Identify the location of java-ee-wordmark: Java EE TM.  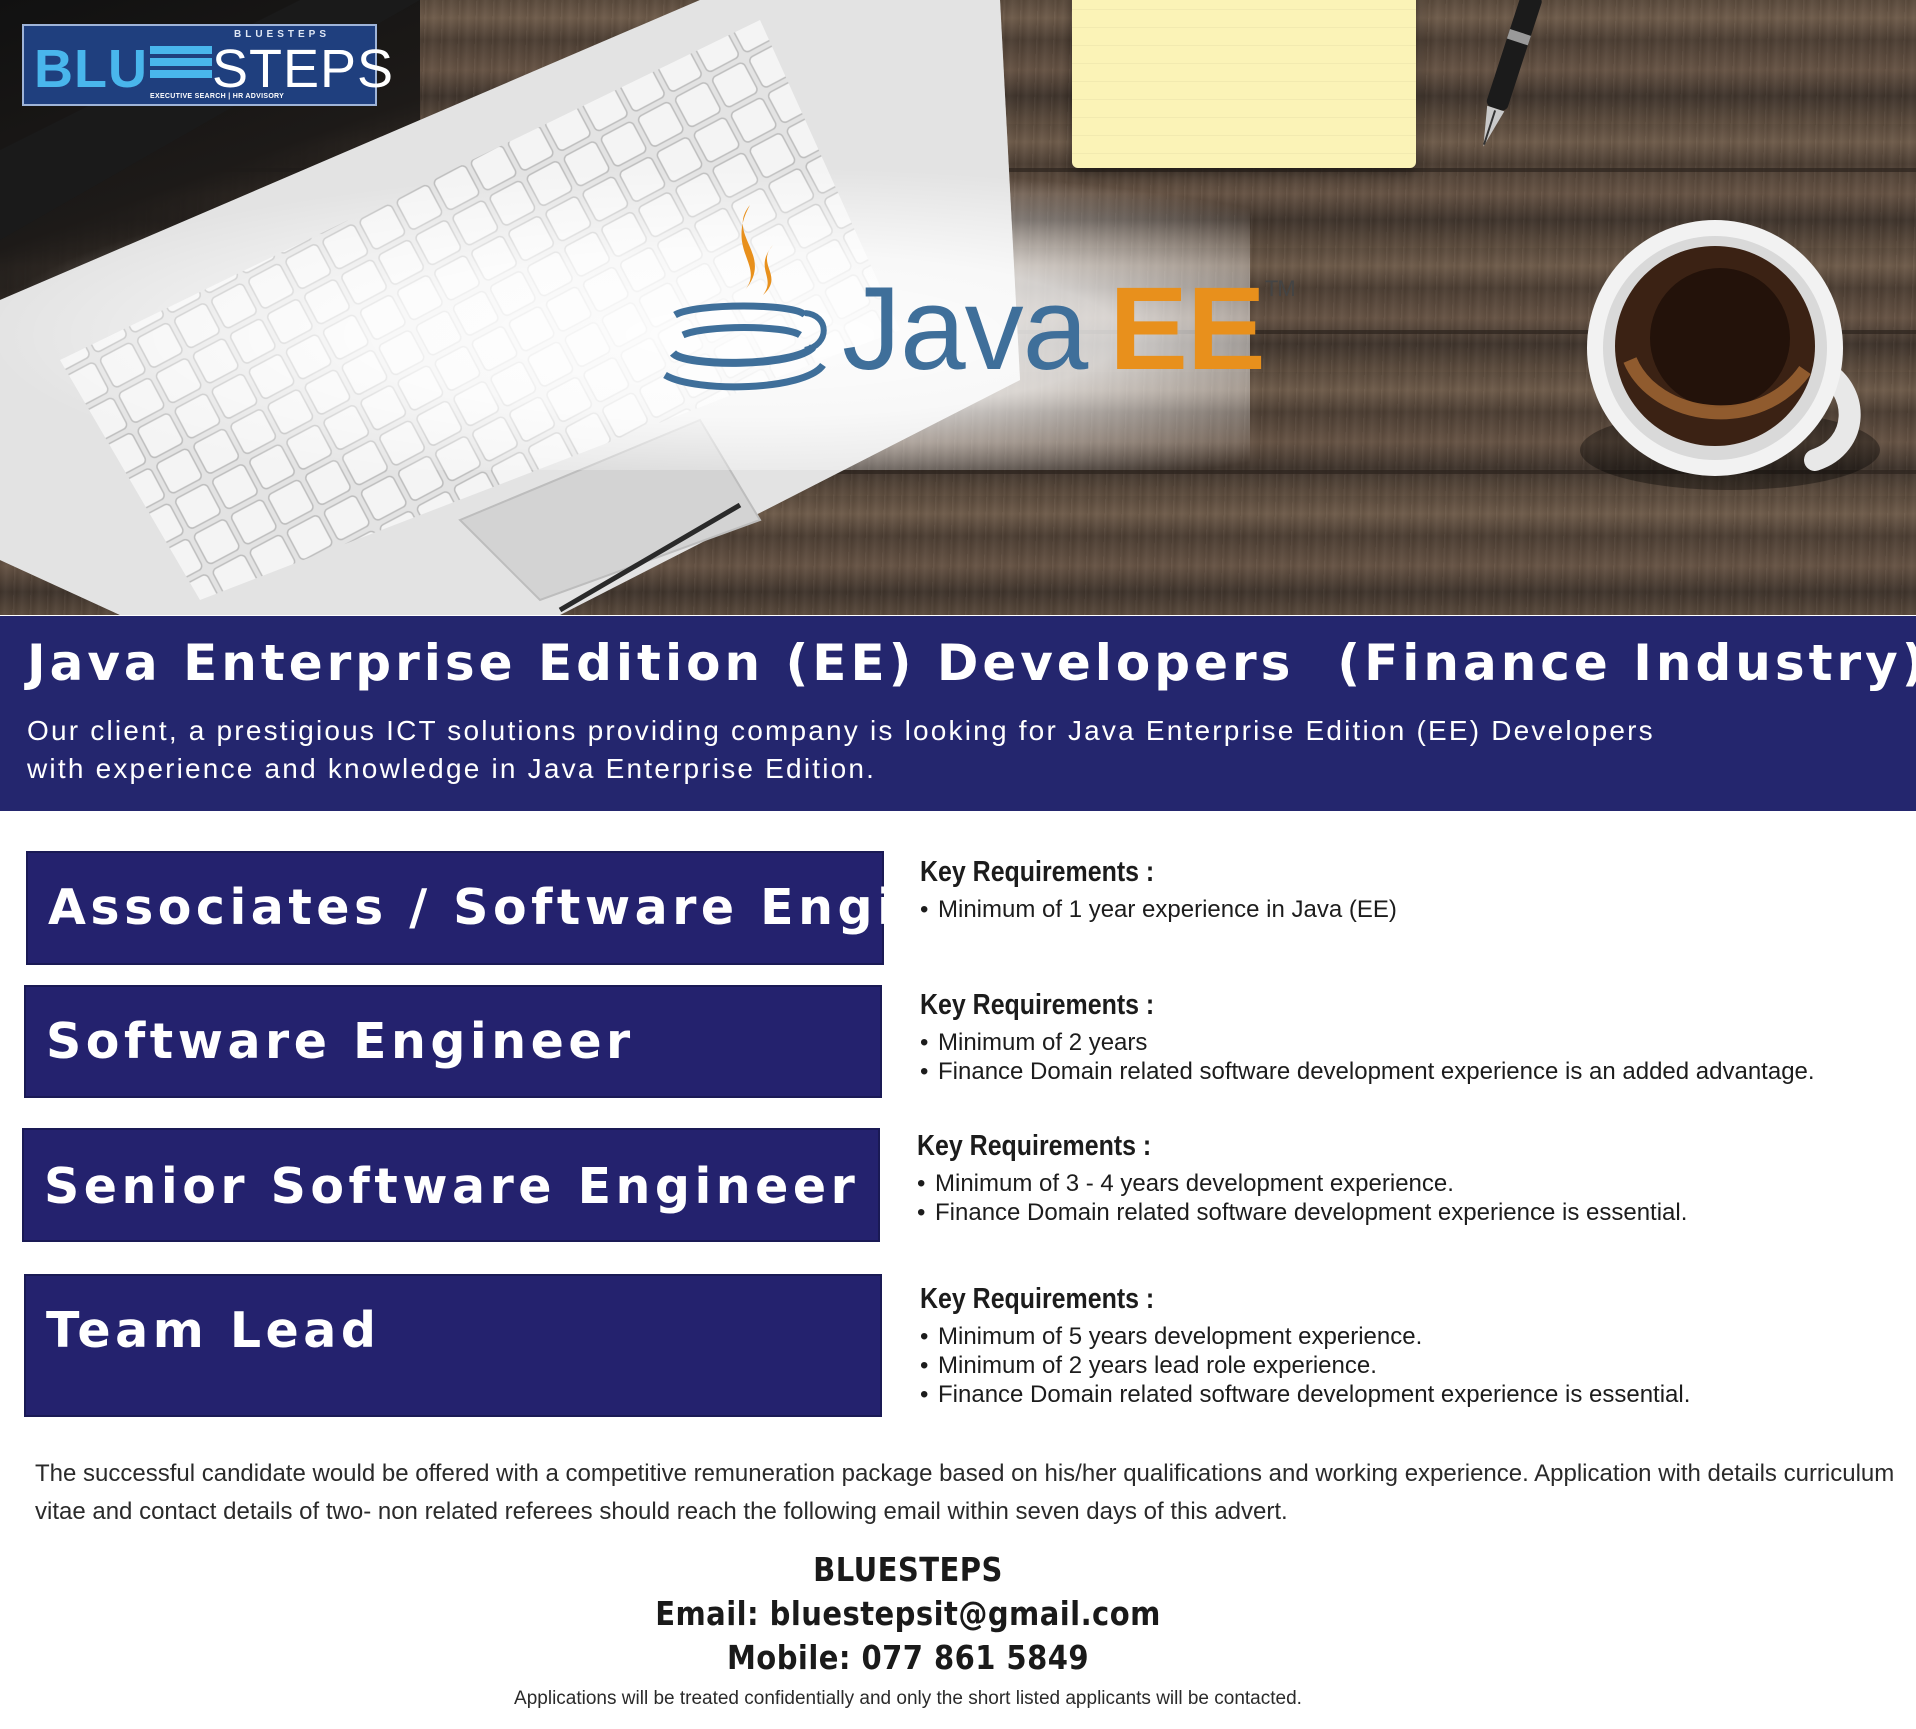
(1069, 329).